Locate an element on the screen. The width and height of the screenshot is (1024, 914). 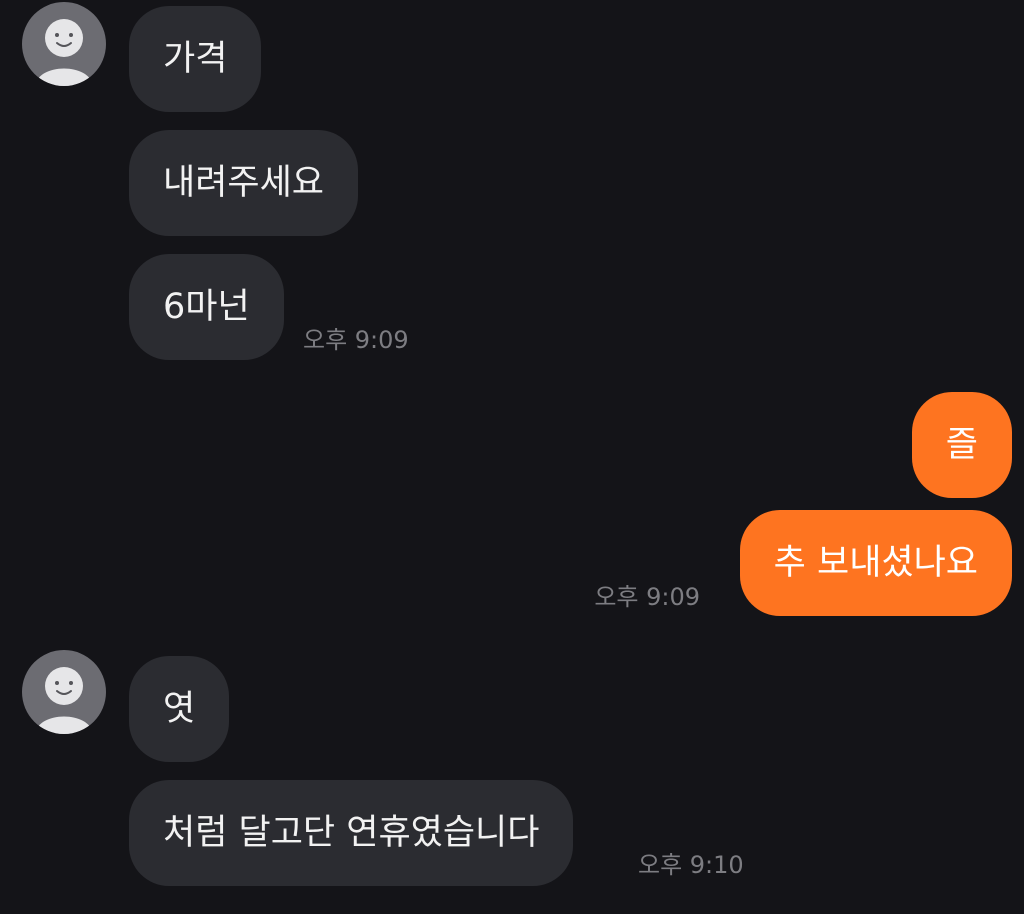
incoming-message: 가격 is located at coordinates (195, 59).